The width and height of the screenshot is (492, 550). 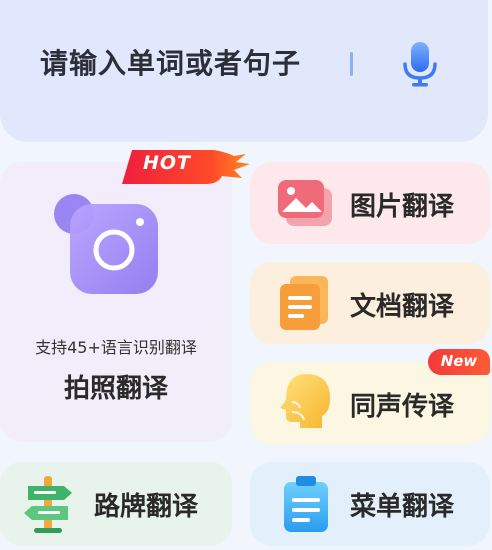 What do you see at coordinates (305, 203) in the screenshot?
I see `image-icon` at bounding box center [305, 203].